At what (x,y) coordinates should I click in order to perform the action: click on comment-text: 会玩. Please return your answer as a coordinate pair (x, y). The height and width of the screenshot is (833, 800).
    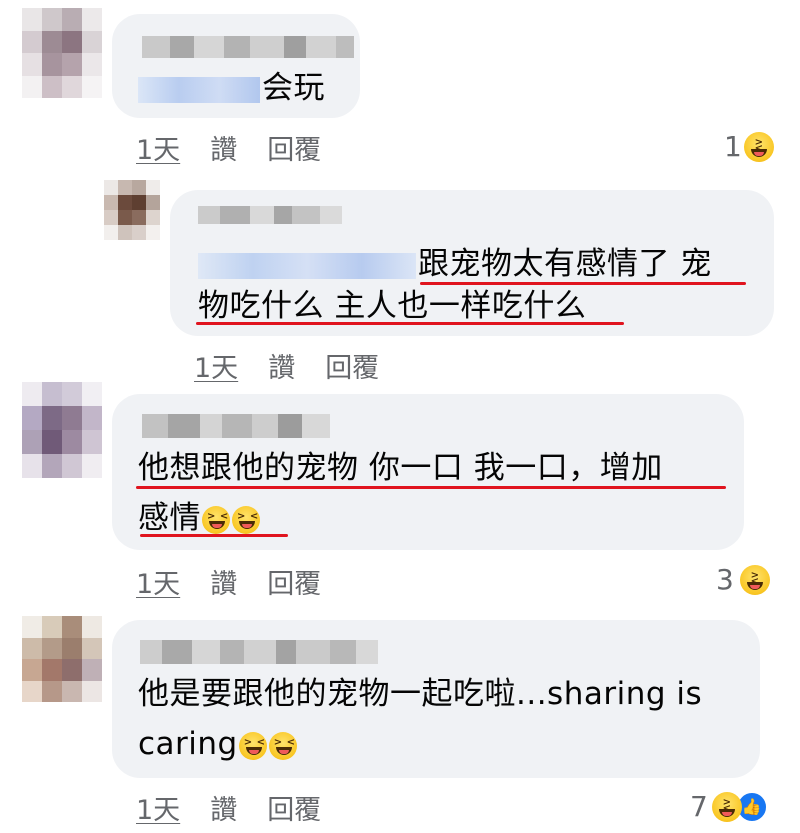
    Looking at the image, I should click on (231, 88).